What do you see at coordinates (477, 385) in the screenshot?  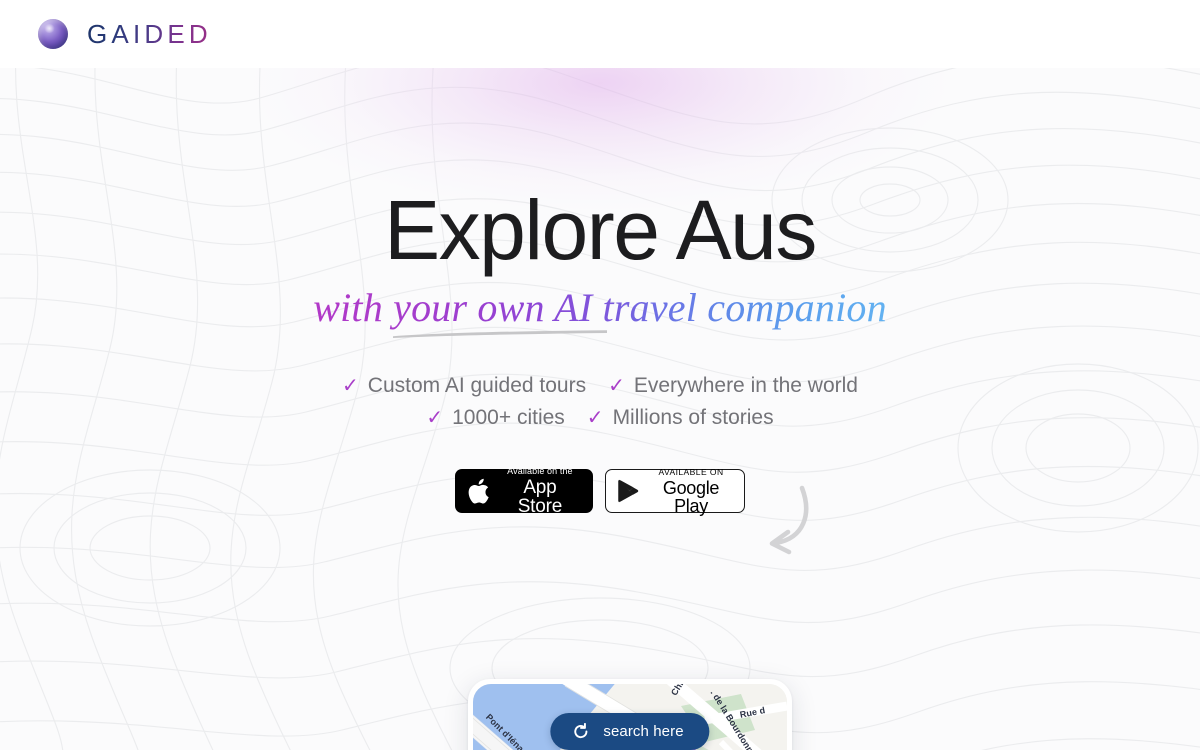 I see `feature-label: Custom AI guided tours` at bounding box center [477, 385].